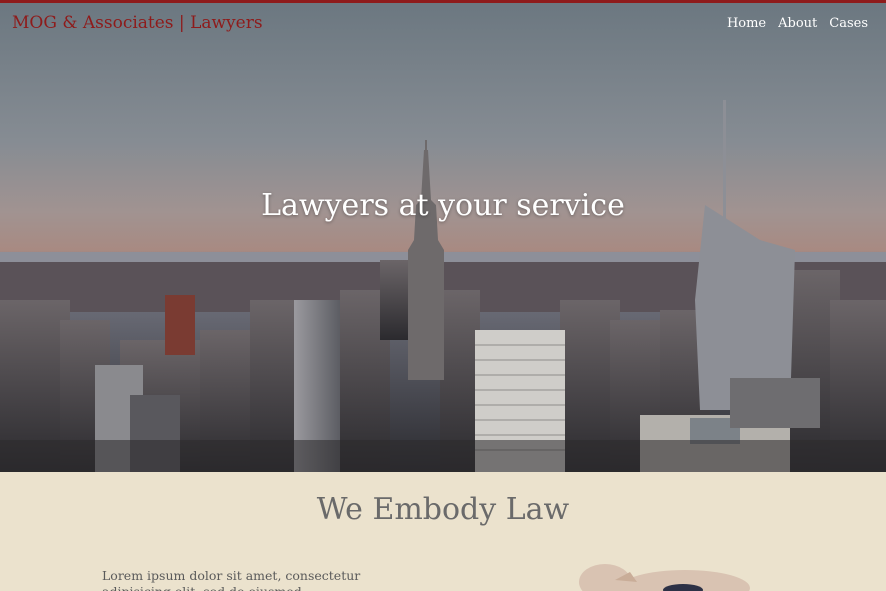  I want to click on nav-links: Home About Cases, so click(797, 23).